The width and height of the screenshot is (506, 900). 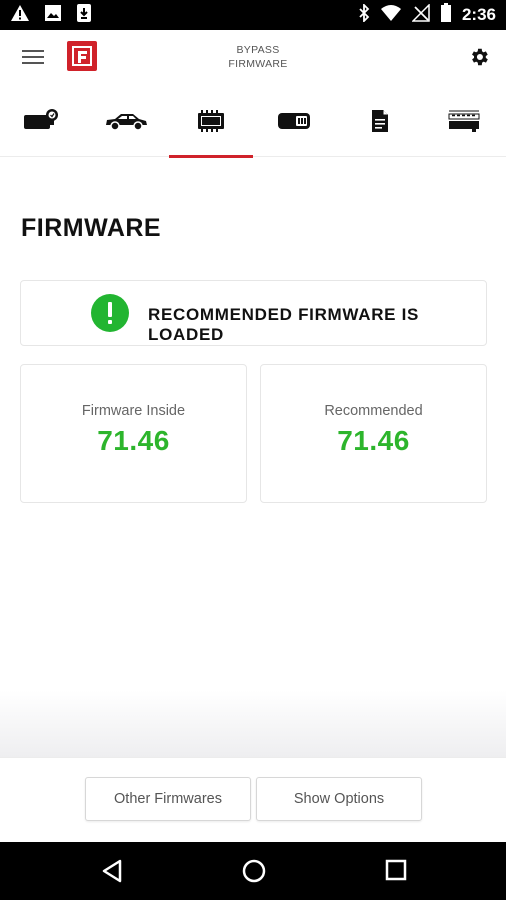 I want to click on page-title-header: BYPASS FIRMWARE, so click(x=258, y=57).